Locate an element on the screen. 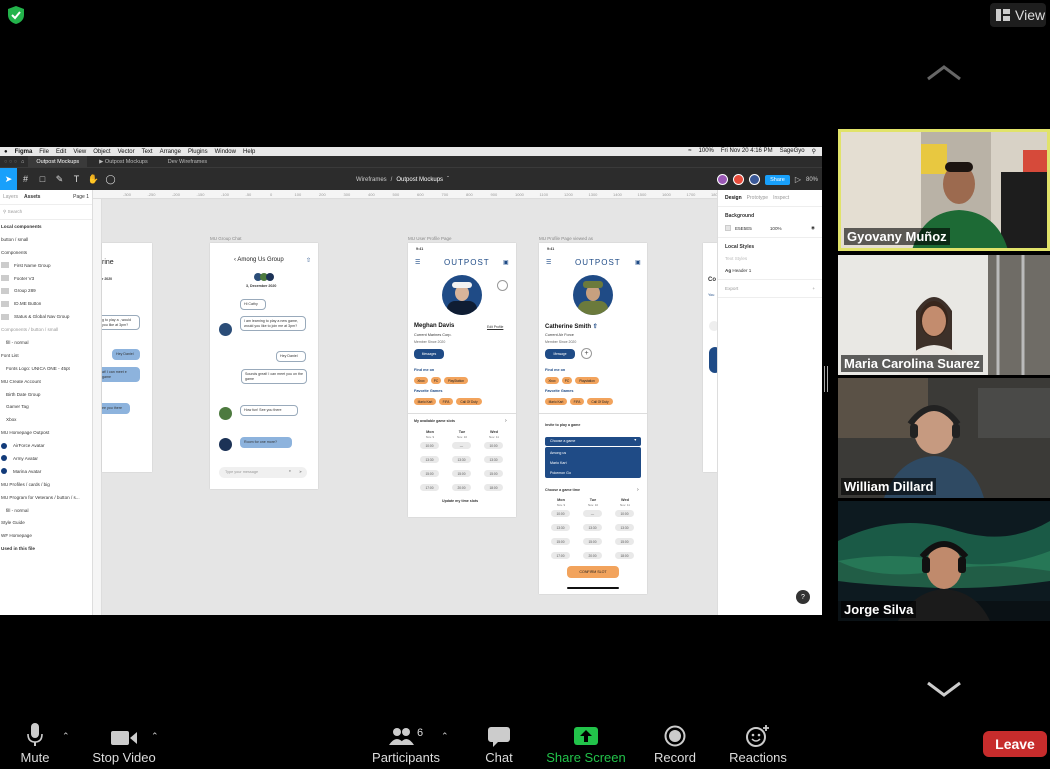 This screenshot has width=1050, height=769. clock: Fri Nov 20 4:16 PM is located at coordinates (747, 151).